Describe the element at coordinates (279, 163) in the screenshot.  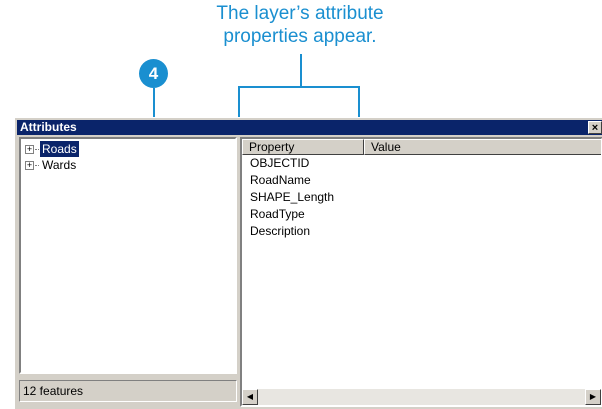
I see `property-row: OBJECTID` at that location.